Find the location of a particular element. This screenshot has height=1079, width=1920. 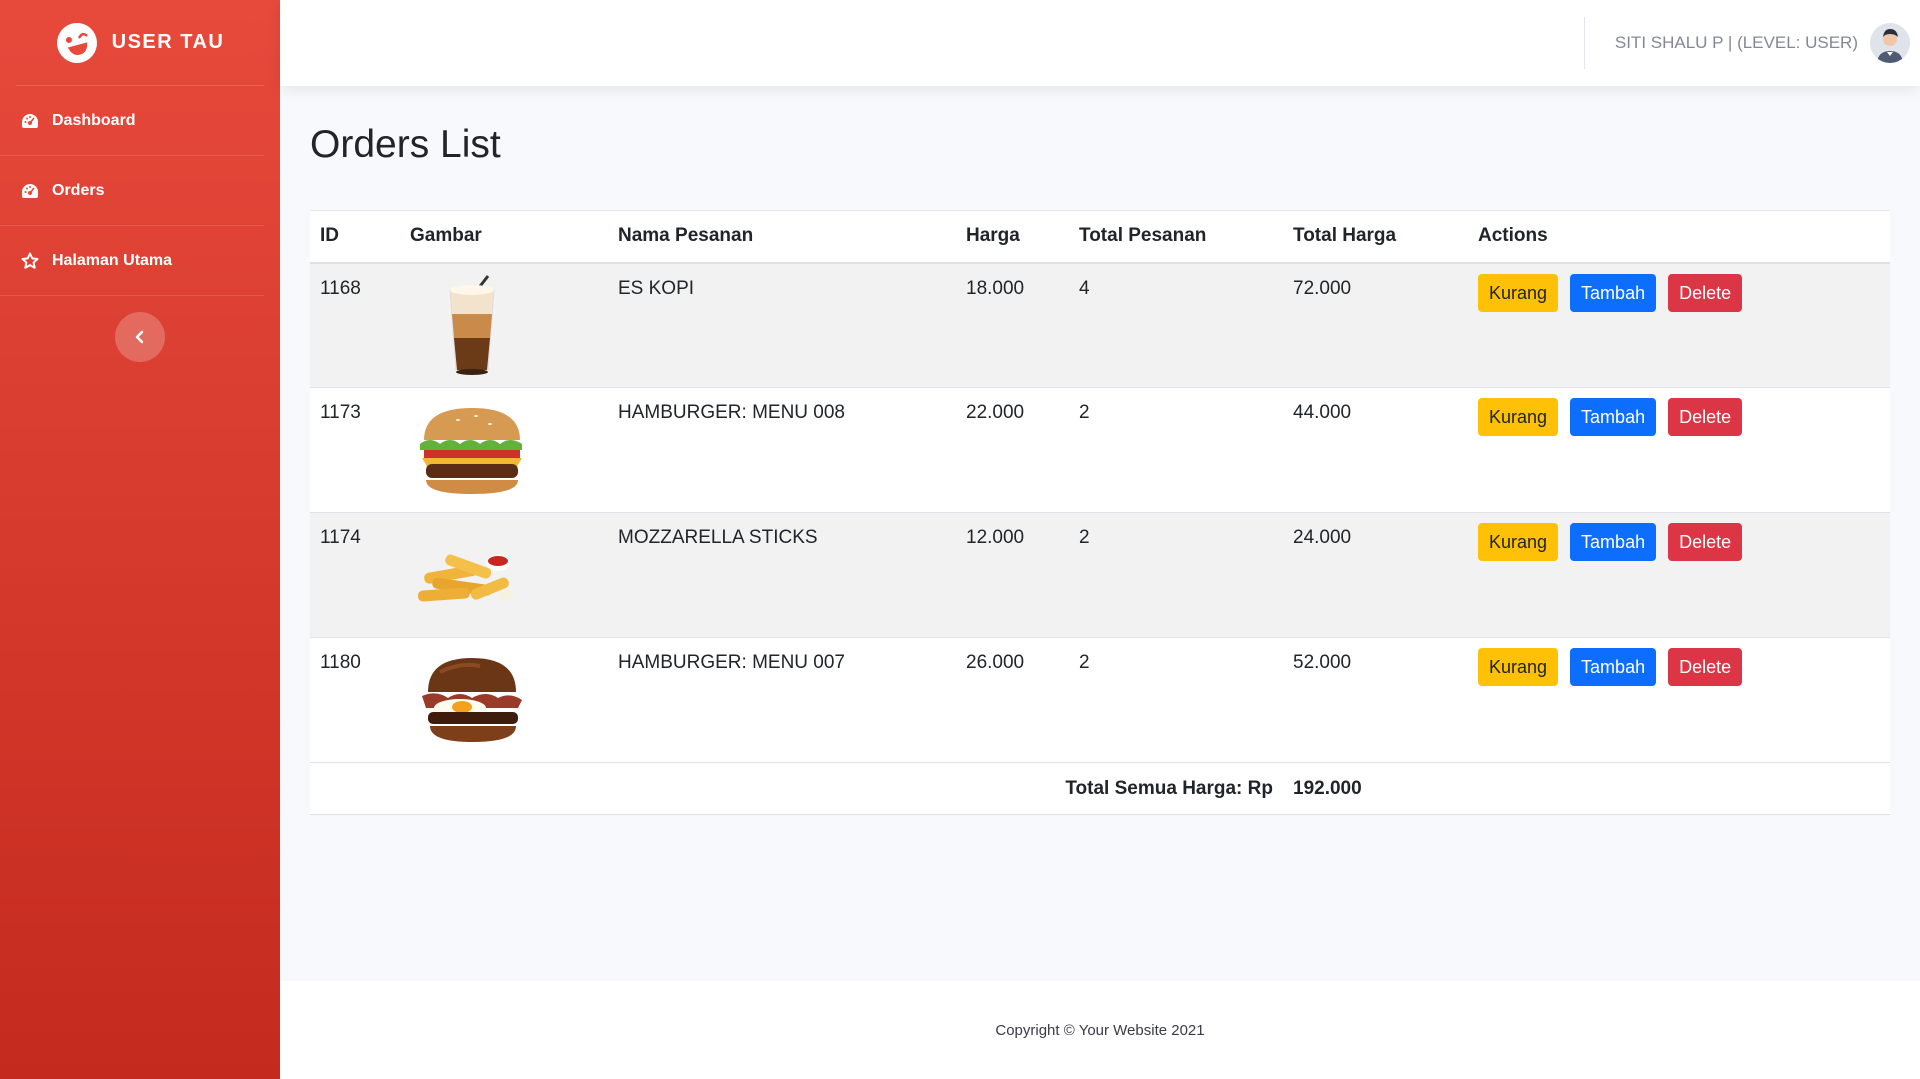

cell-total: 72.000 is located at coordinates (1375, 325).